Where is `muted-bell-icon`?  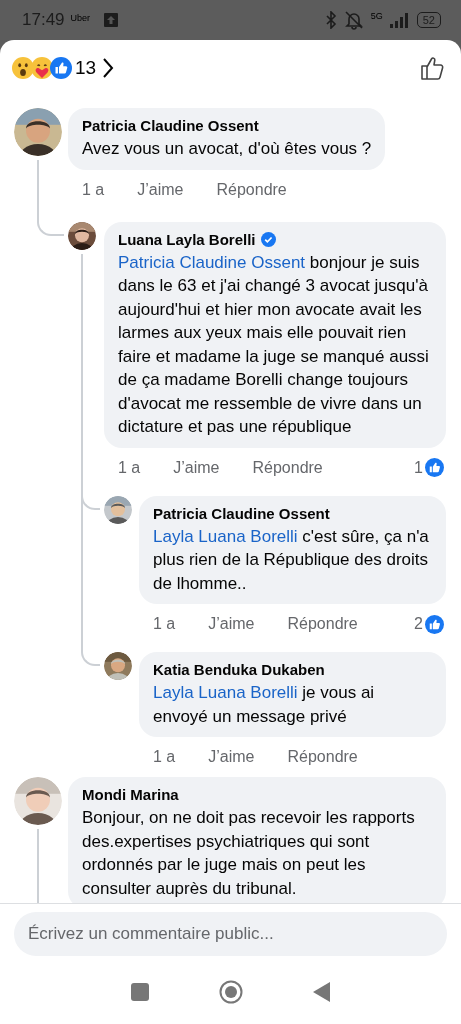 muted-bell-icon is located at coordinates (353, 20).